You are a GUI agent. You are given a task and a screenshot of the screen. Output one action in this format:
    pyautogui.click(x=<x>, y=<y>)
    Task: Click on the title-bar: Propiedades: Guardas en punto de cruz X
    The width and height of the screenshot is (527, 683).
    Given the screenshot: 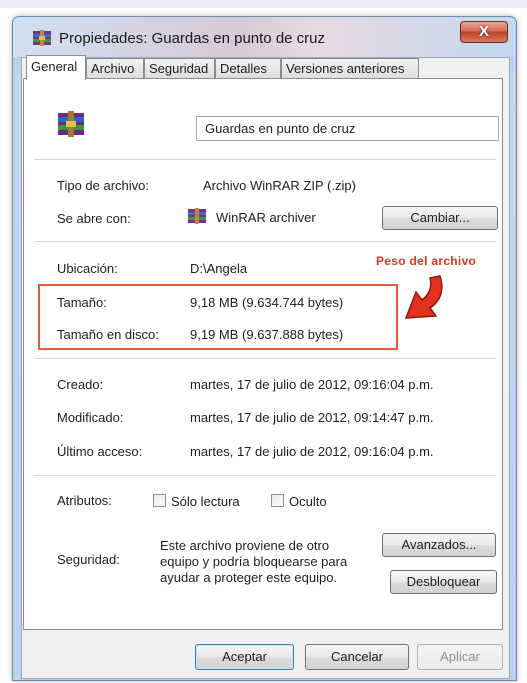 What is the action you would take?
    pyautogui.click(x=264, y=37)
    